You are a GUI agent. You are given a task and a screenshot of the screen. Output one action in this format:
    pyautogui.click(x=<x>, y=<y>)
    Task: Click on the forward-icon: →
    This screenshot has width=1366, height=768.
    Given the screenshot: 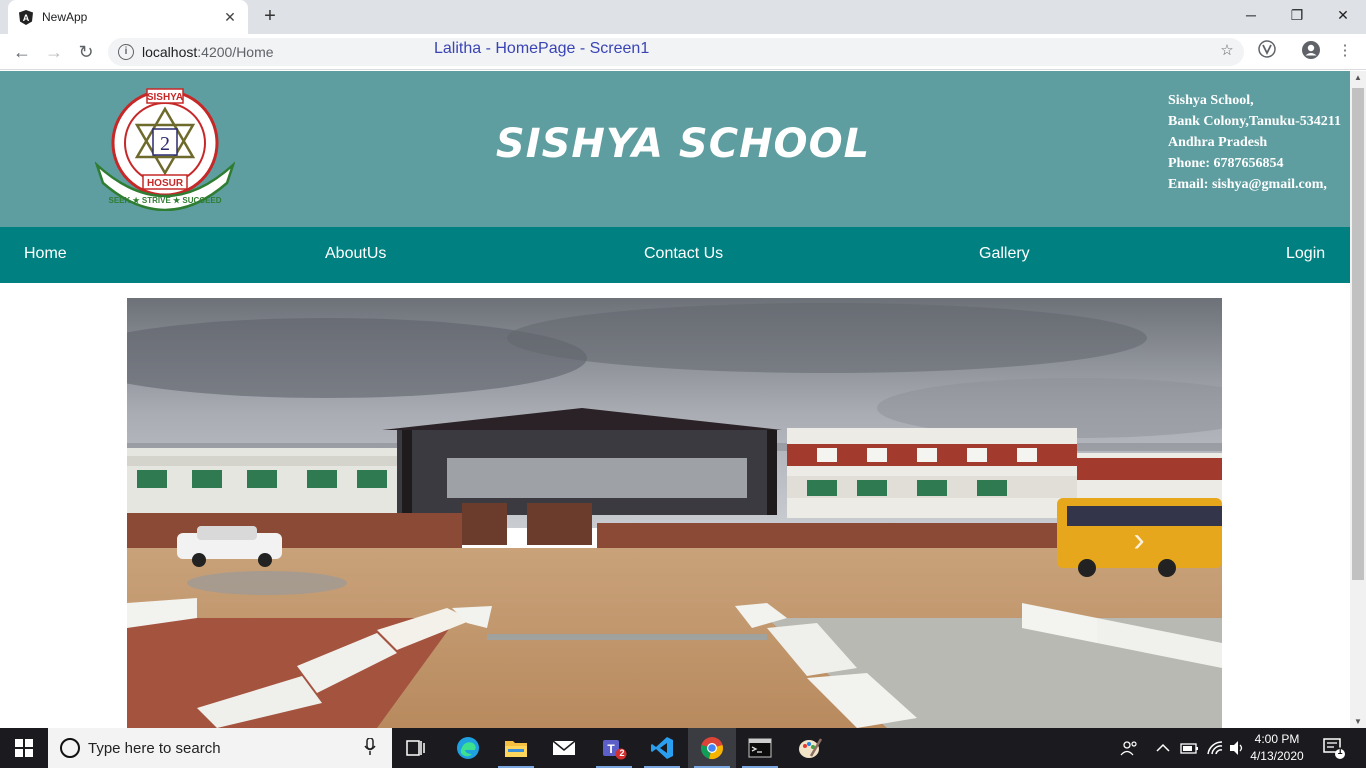 What is the action you would take?
    pyautogui.click(x=54, y=52)
    